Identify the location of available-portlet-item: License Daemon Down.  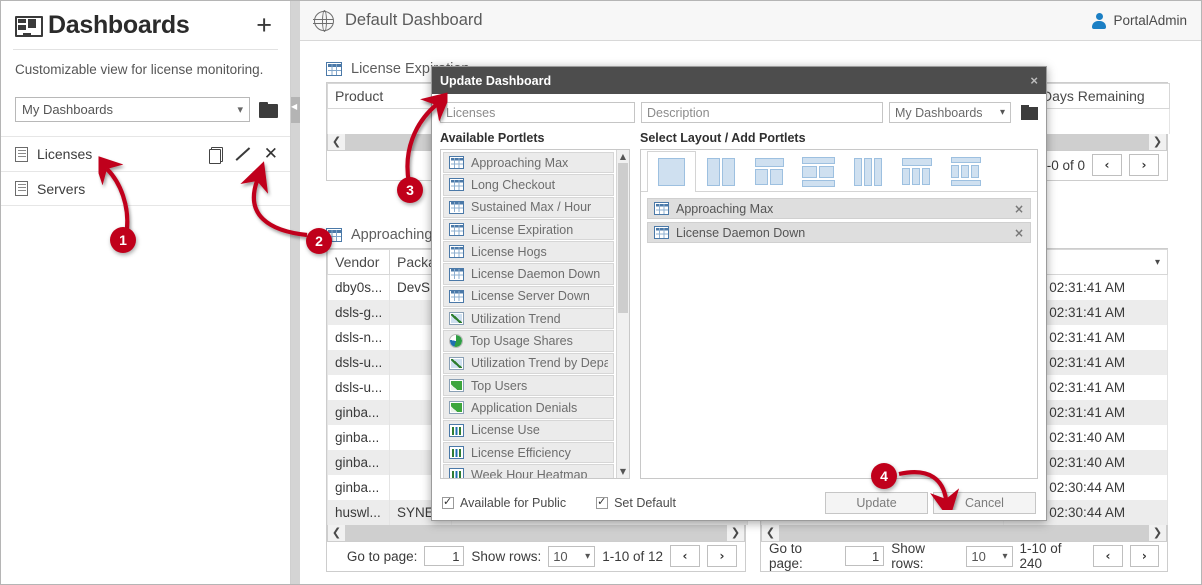
(528, 274).